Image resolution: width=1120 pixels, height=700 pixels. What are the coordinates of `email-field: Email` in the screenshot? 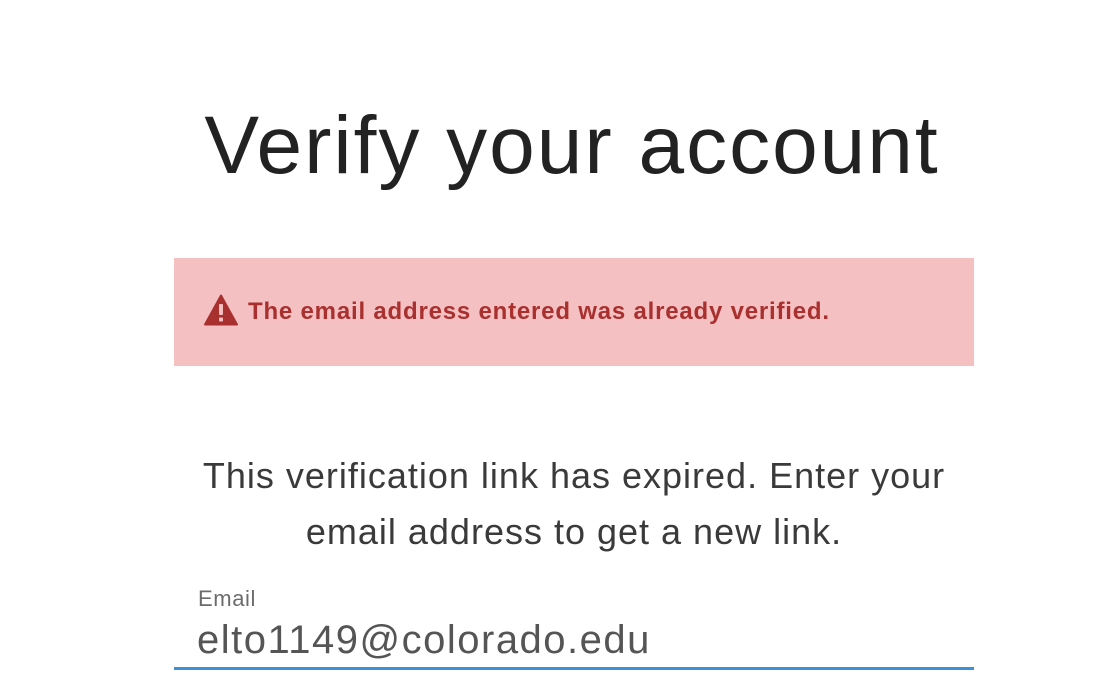 It's located at (574, 628).